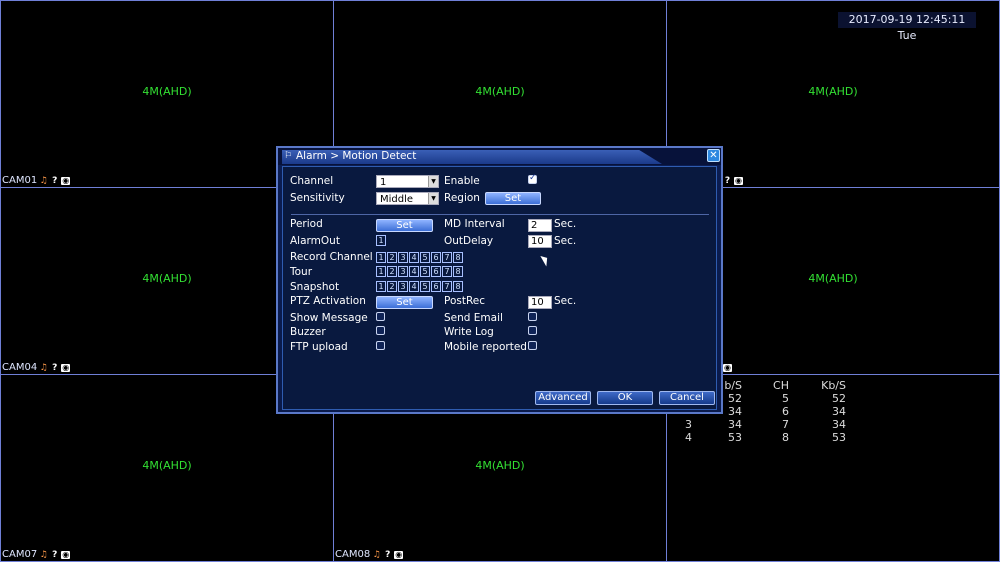 This screenshot has width=1000, height=562. What do you see at coordinates (532, 178) in the screenshot?
I see `enable-checkbox` at bounding box center [532, 178].